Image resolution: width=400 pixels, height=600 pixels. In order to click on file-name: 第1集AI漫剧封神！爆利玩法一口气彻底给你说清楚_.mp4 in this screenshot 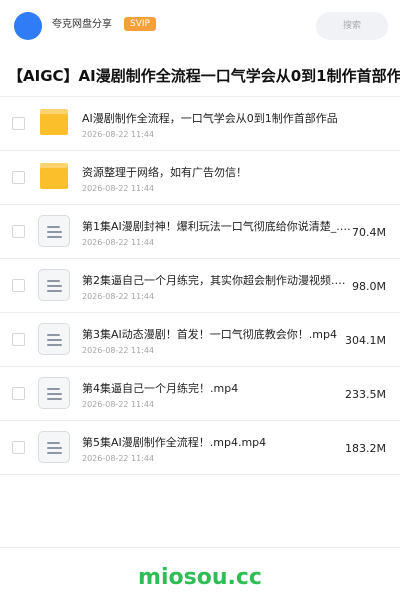, I will do `click(218, 227)`.